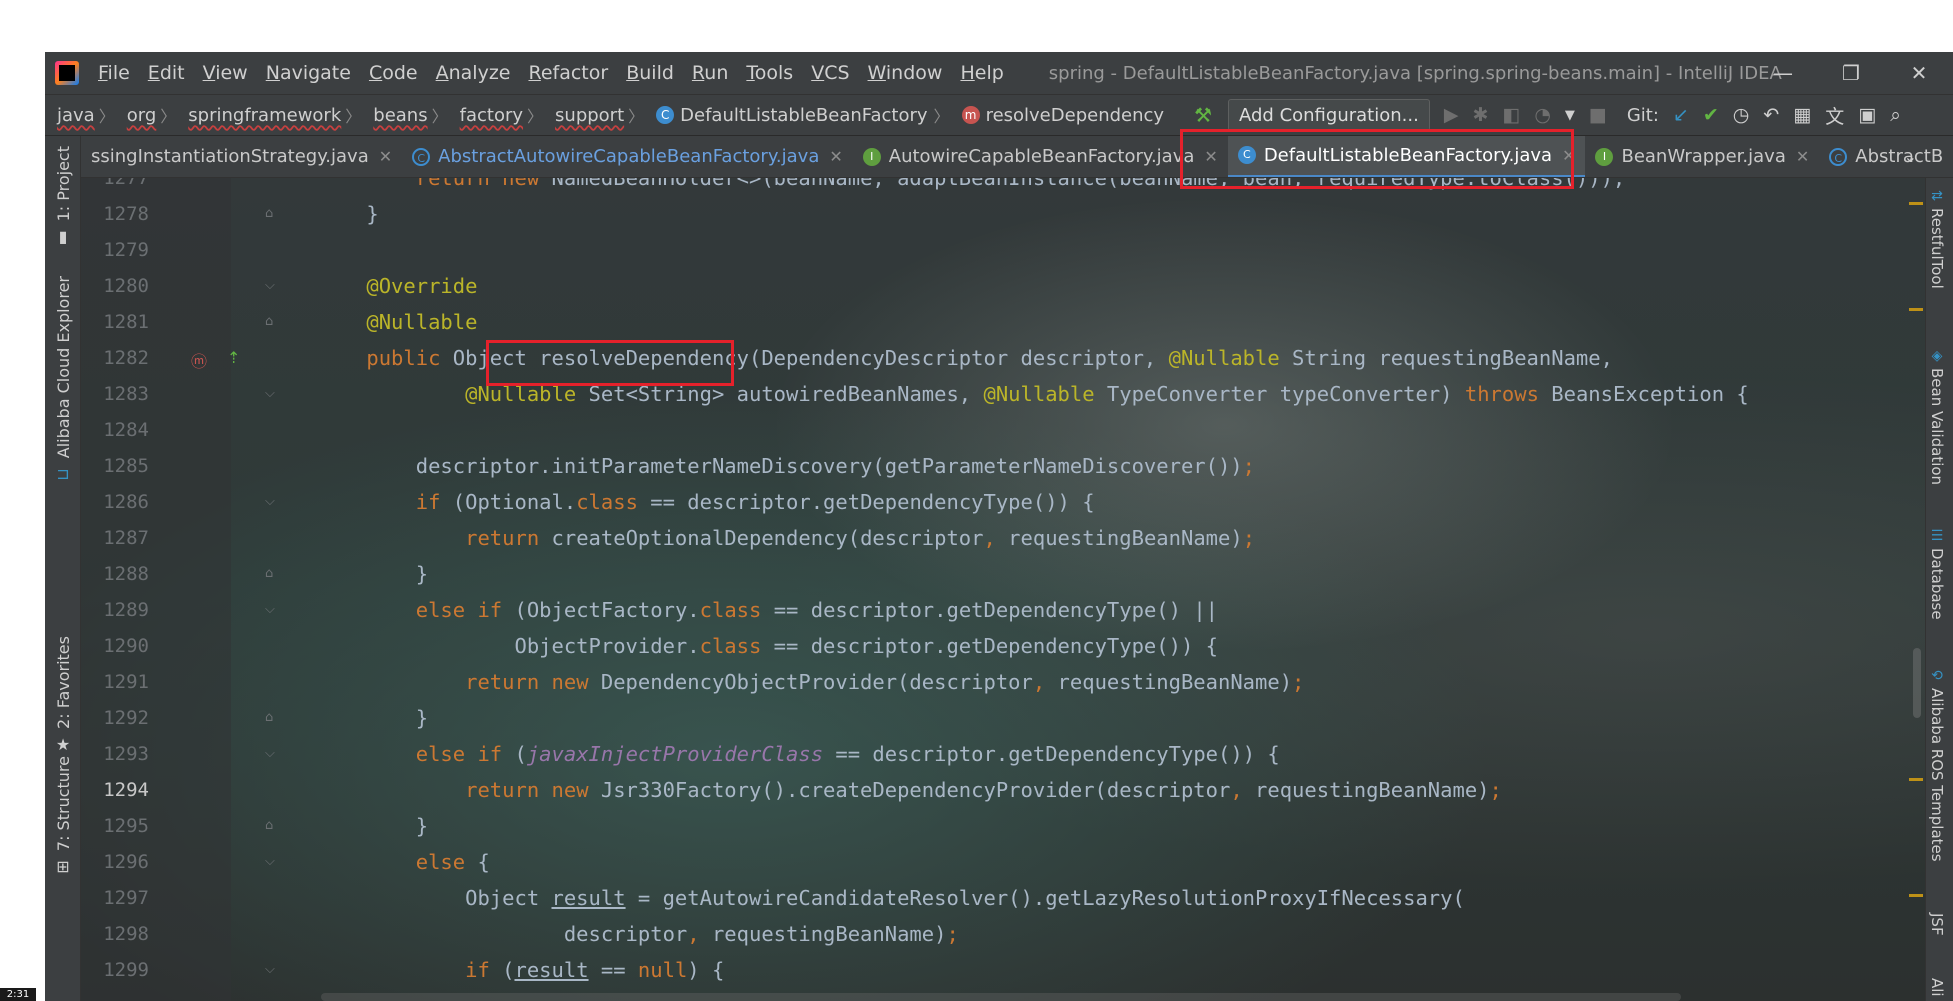  I want to click on menu-code: Code, so click(393, 73).